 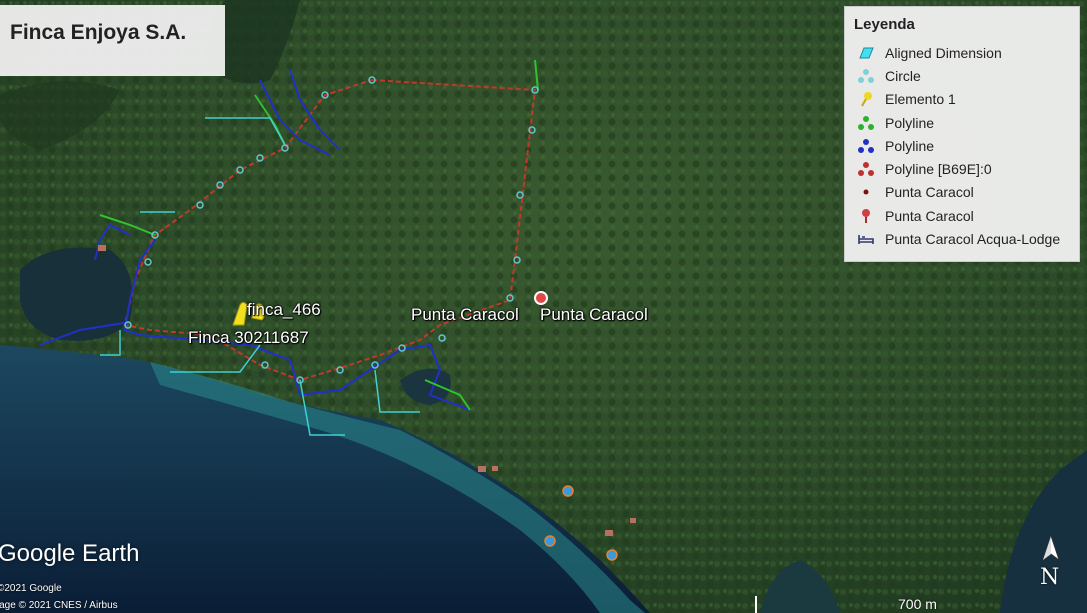 What do you see at coordinates (248, 338) in the screenshot?
I see `label-finca-30211687: Finca 30211687` at bounding box center [248, 338].